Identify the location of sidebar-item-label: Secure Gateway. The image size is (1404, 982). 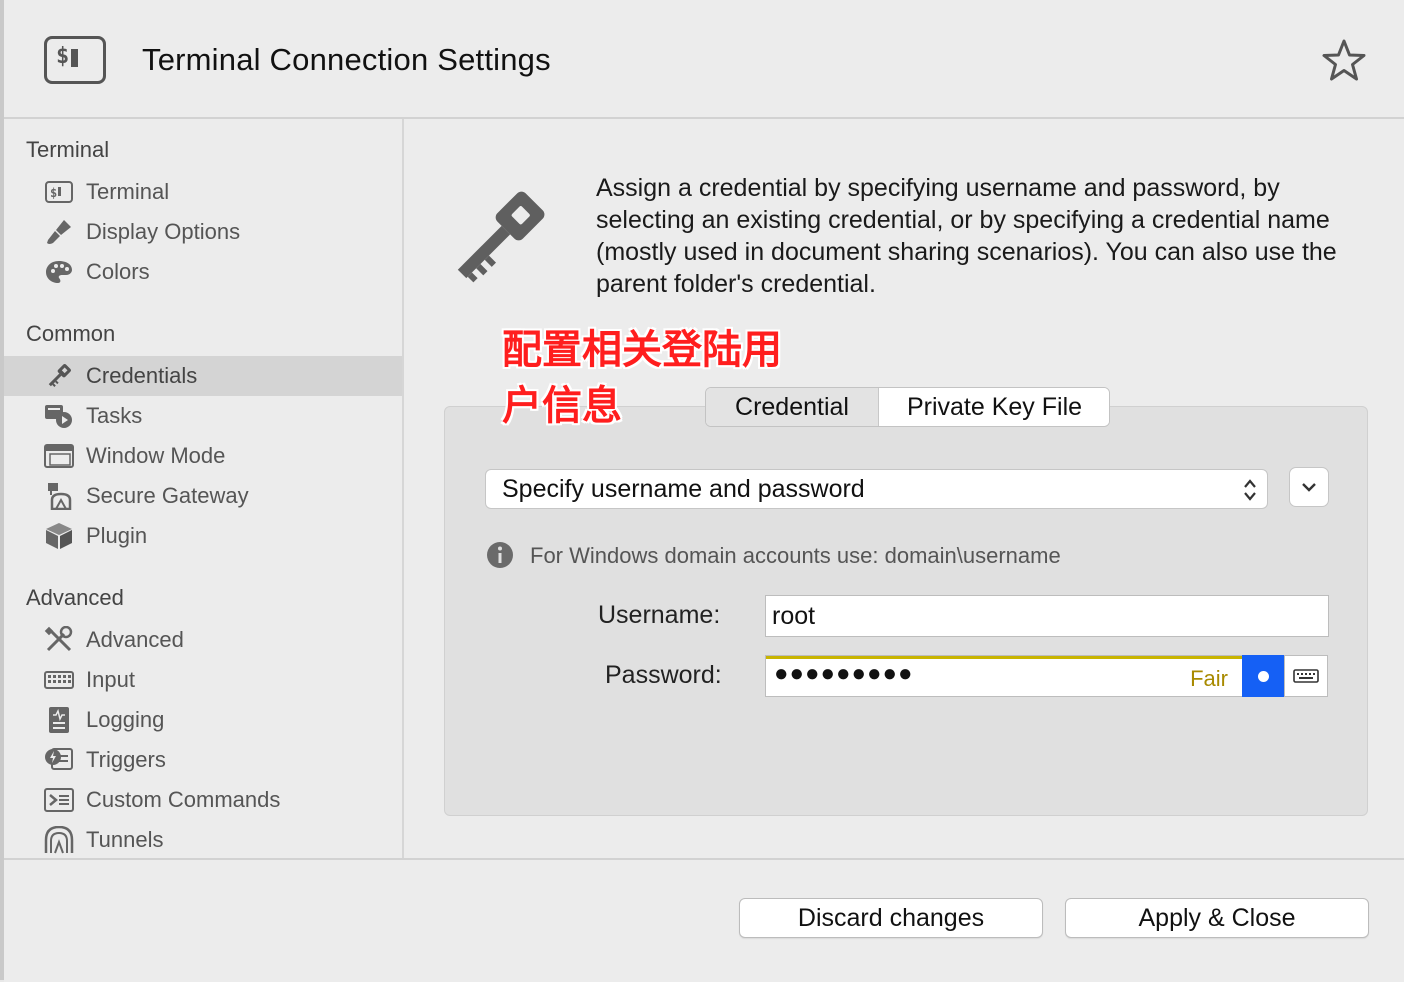
(167, 495).